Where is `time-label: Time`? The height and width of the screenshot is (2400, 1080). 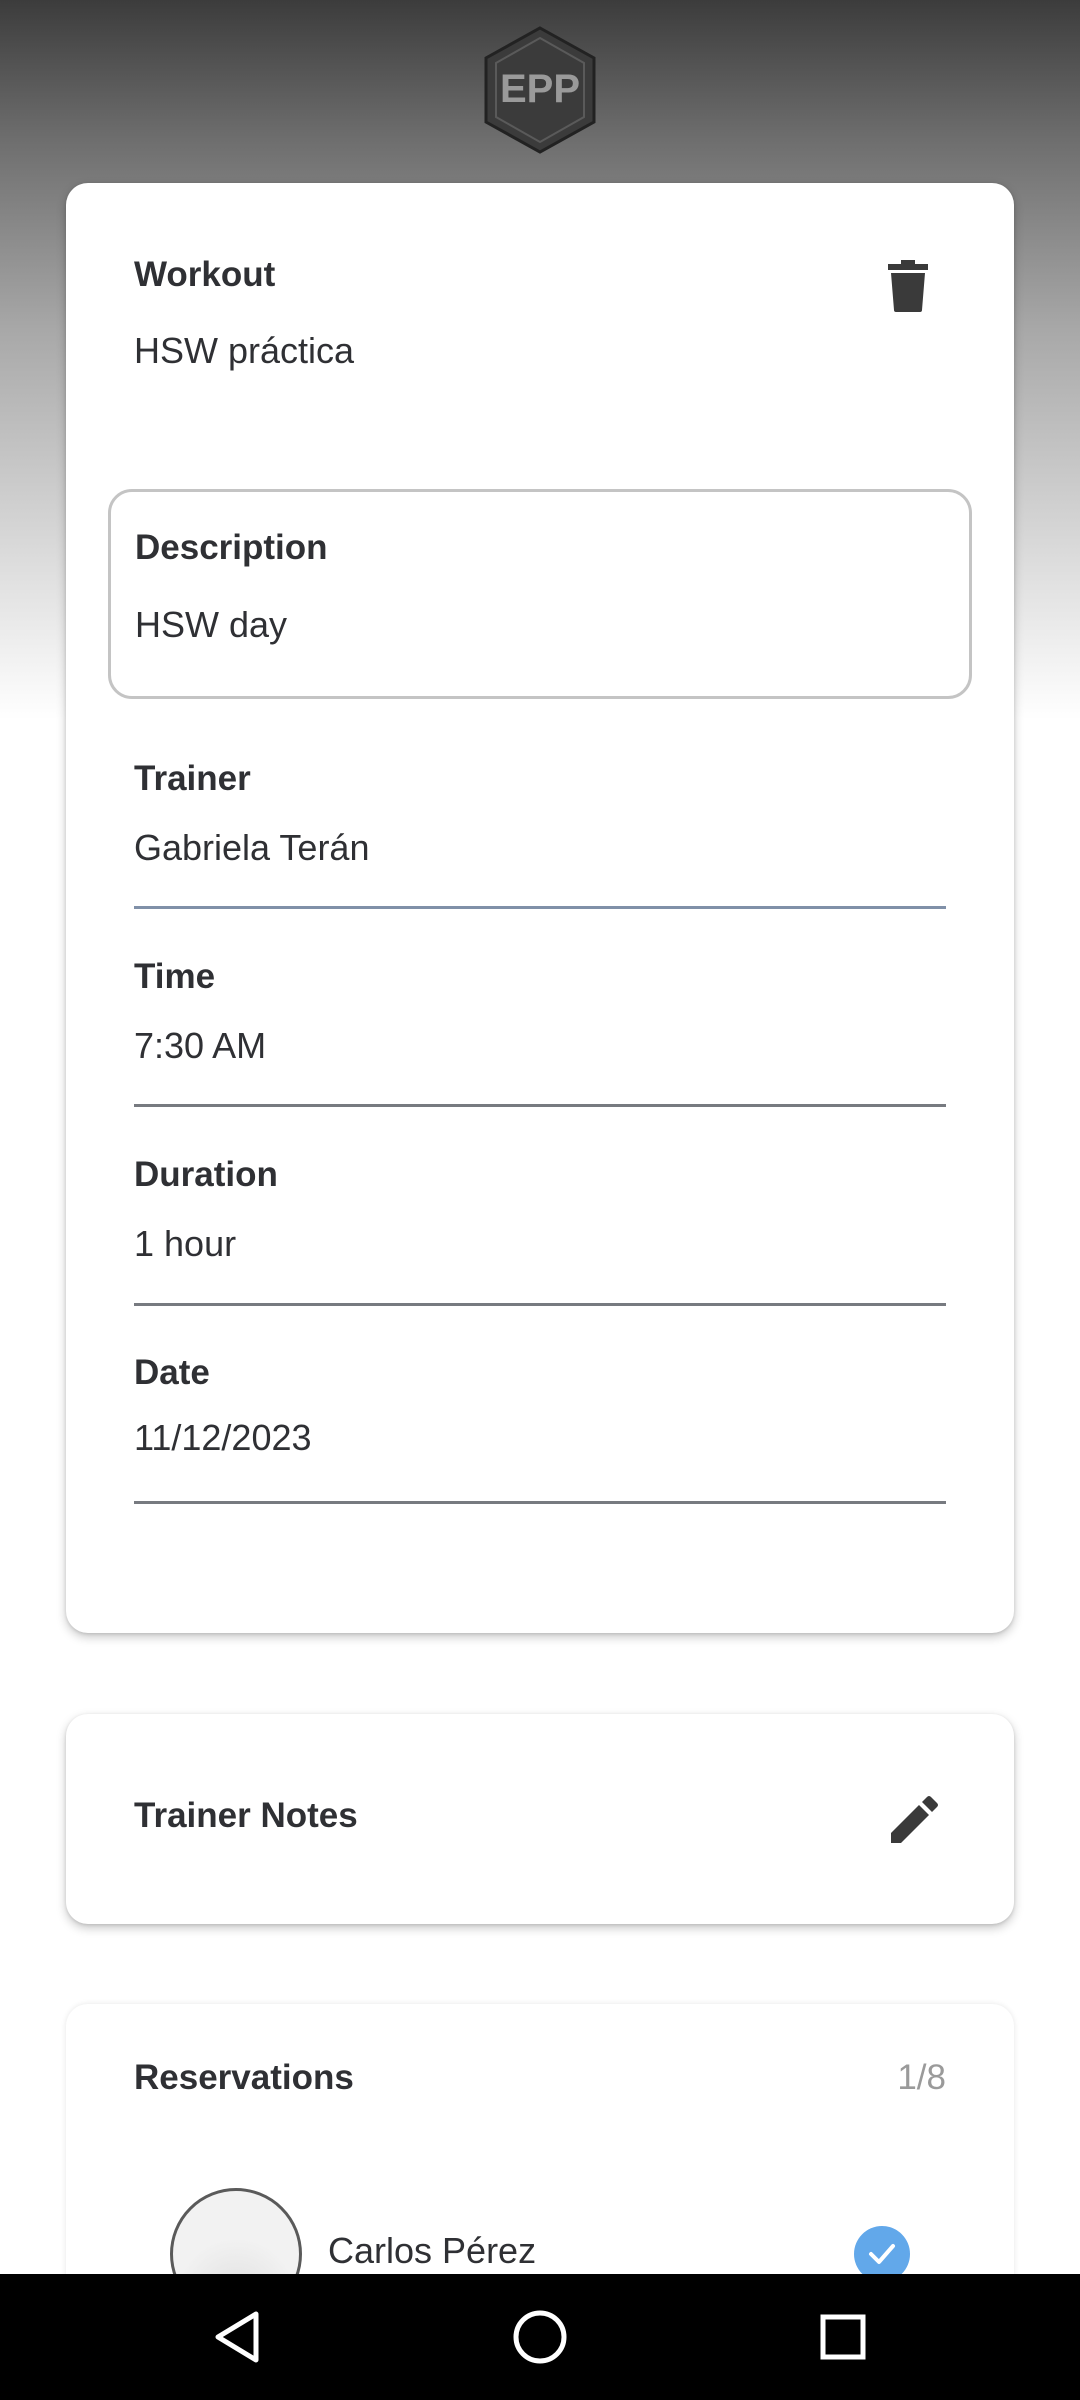 time-label: Time is located at coordinates (175, 976).